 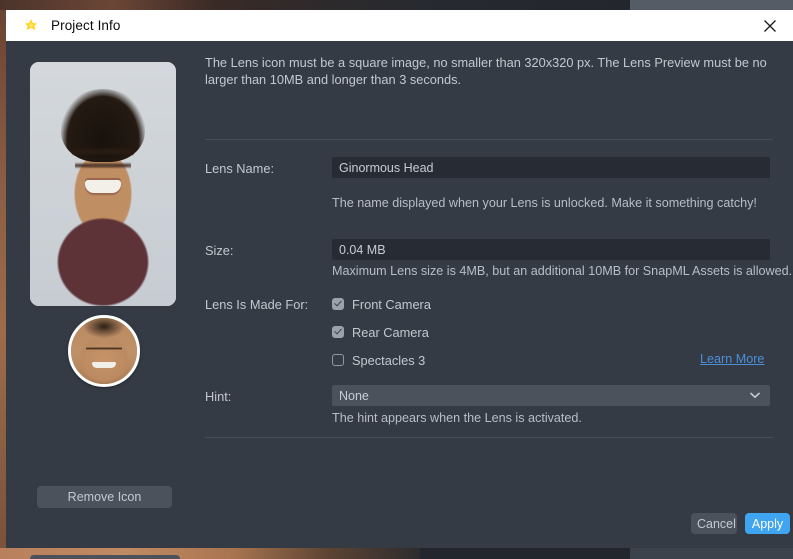 What do you see at coordinates (551, 249) in the screenshot?
I see `size-value-field` at bounding box center [551, 249].